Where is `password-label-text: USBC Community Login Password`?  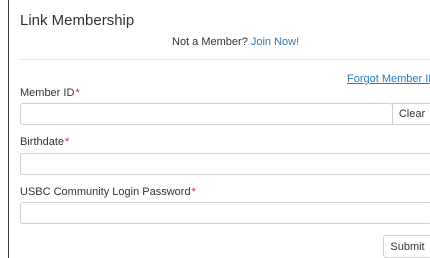
password-label-text: USBC Community Login Password is located at coordinates (105, 192).